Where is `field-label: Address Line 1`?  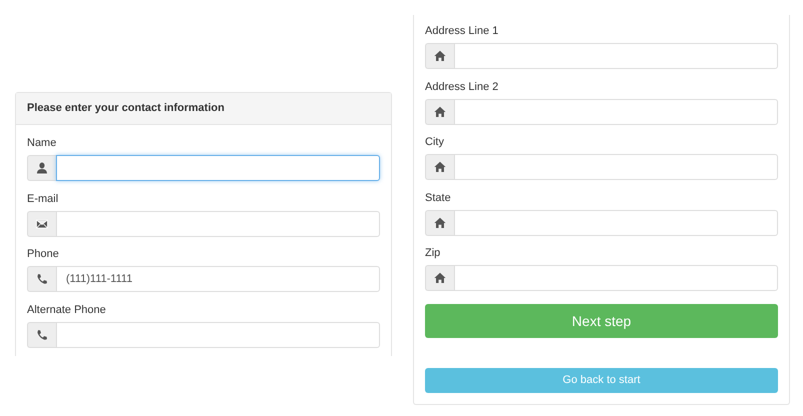 field-label: Address Line 1 is located at coordinates (462, 31).